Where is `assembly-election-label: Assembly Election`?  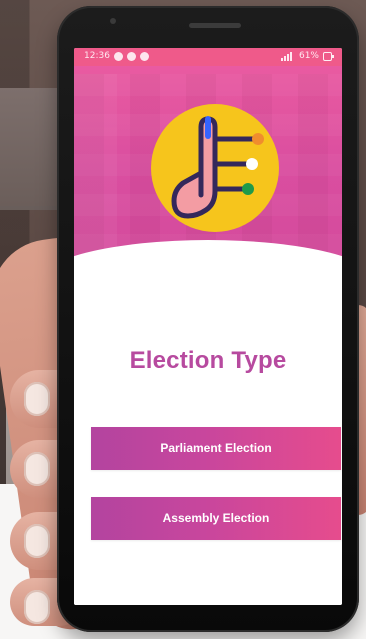 assembly-election-label: Assembly Election is located at coordinates (216, 518).